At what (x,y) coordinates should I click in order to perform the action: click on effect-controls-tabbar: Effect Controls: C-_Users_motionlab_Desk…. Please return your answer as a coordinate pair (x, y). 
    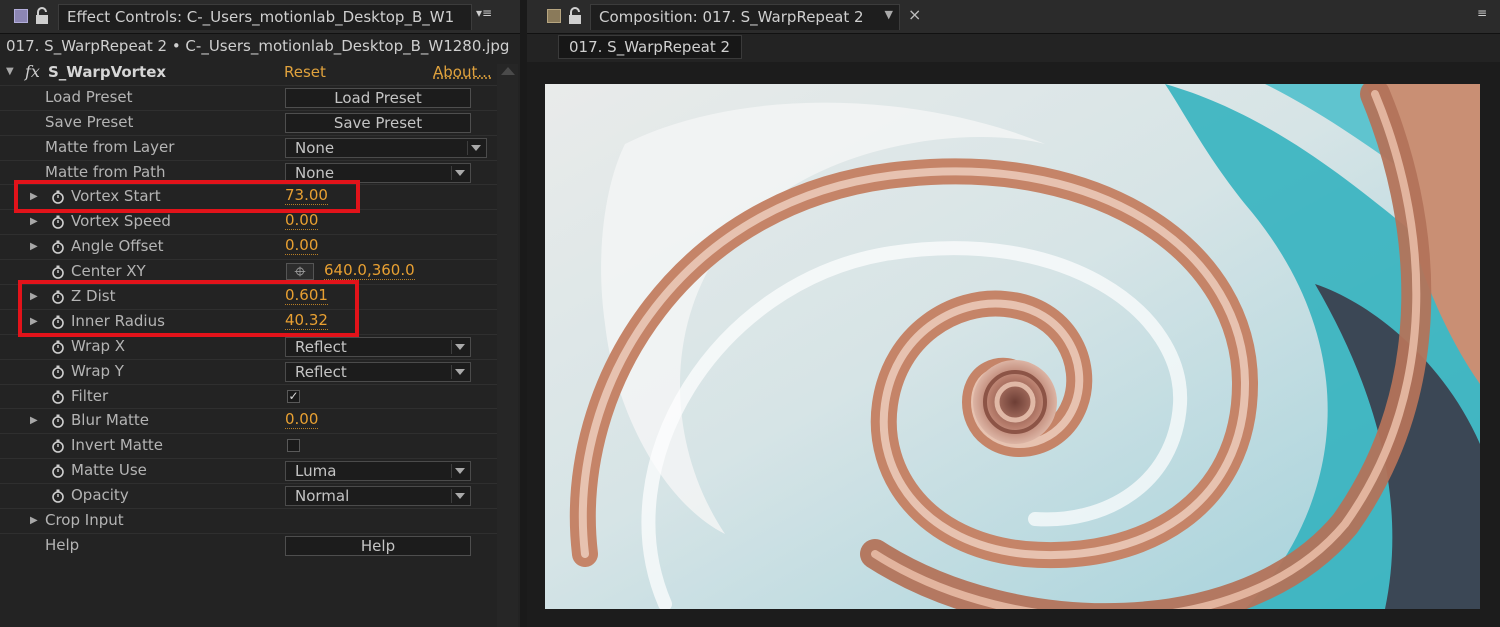
    Looking at the image, I should click on (260, 17).